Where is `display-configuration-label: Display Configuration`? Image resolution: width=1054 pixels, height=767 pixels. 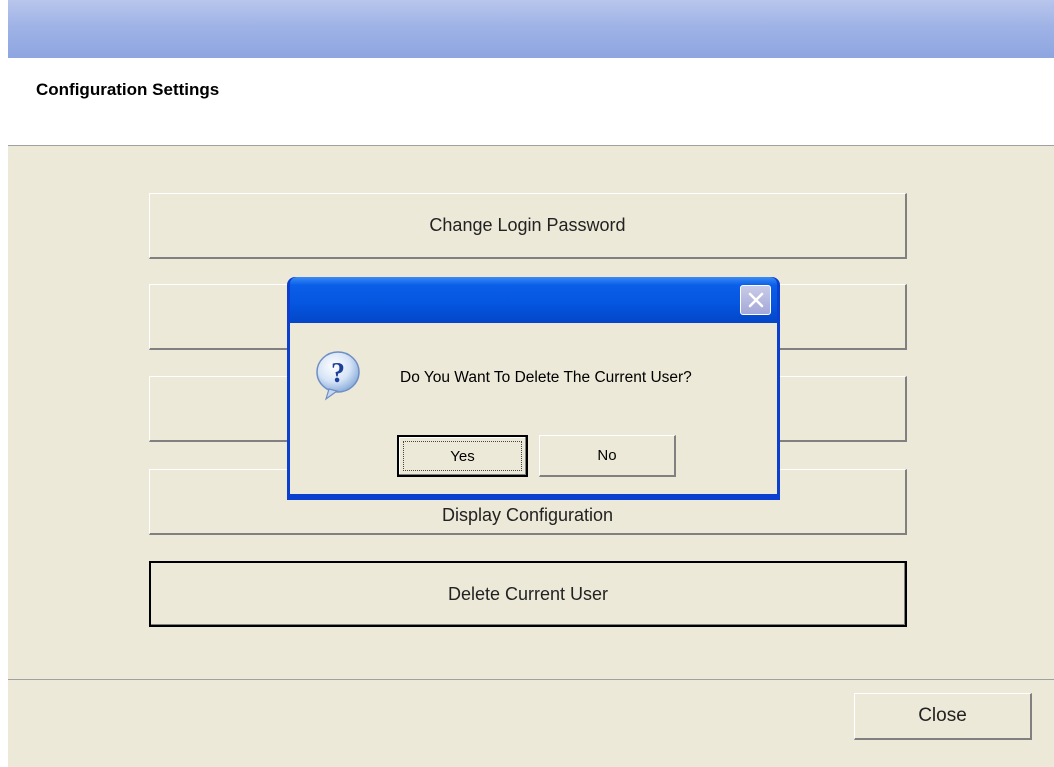
display-configuration-label: Display Configuration is located at coordinates (527, 515).